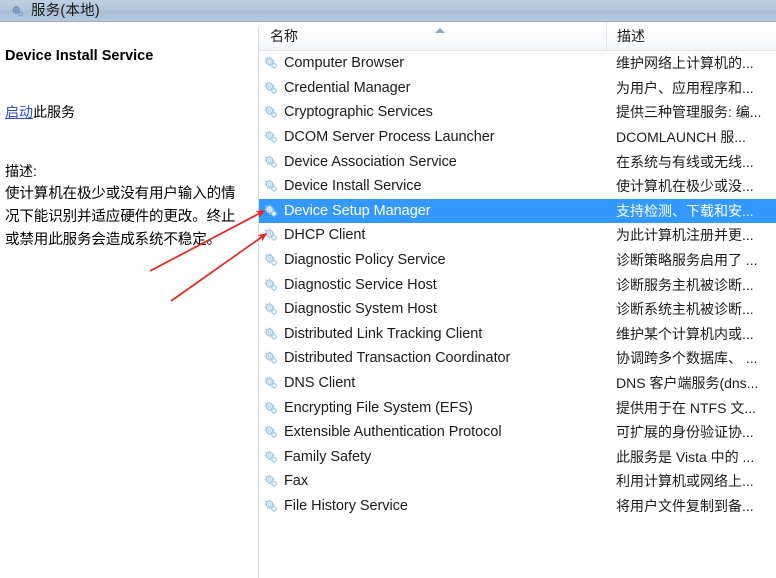 The height and width of the screenshot is (578, 776). Describe the element at coordinates (432, 235) in the screenshot. I see `row-name-cell: DHCP Client` at that location.